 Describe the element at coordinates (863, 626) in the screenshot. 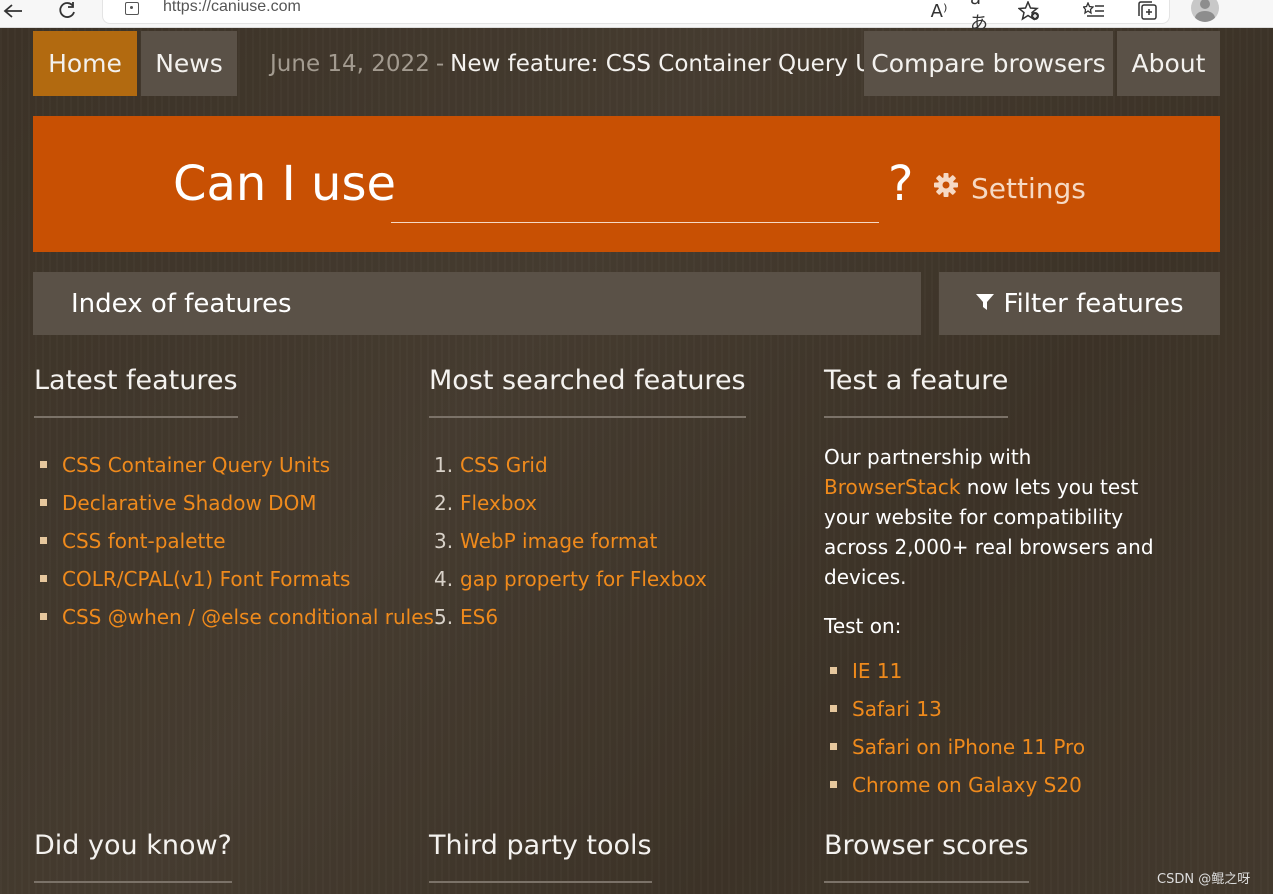

I see `test-on-label: Test on:` at that location.